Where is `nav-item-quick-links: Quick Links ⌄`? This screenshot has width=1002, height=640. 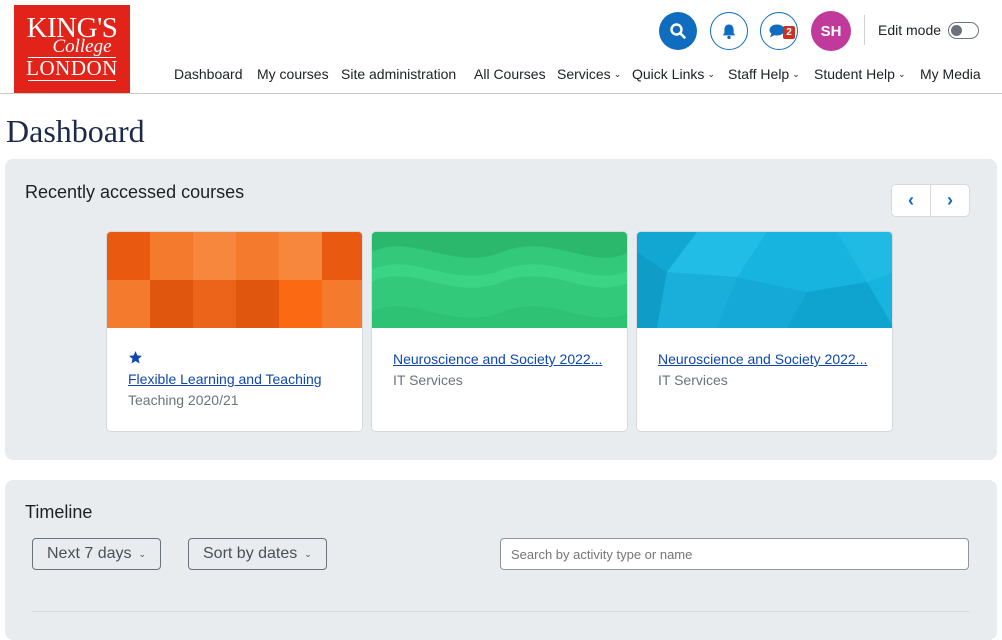
nav-item-quick-links: Quick Links ⌄ is located at coordinates (673, 74).